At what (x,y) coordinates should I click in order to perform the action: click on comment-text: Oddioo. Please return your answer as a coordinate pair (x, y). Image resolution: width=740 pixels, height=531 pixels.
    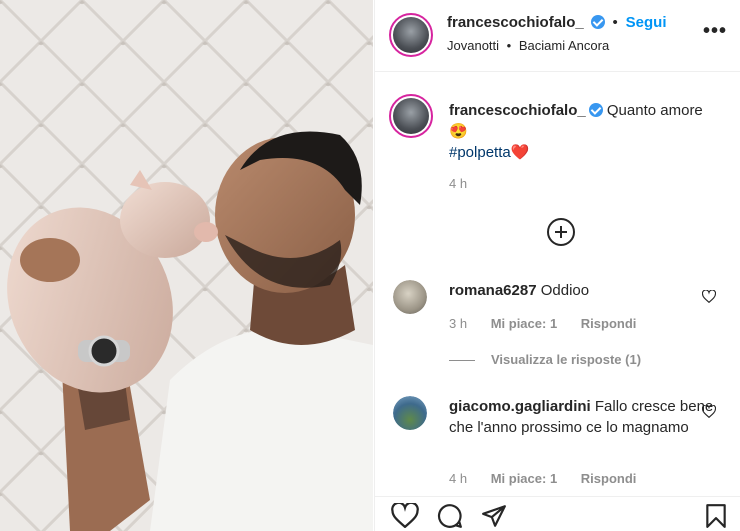
    Looking at the image, I should click on (565, 290).